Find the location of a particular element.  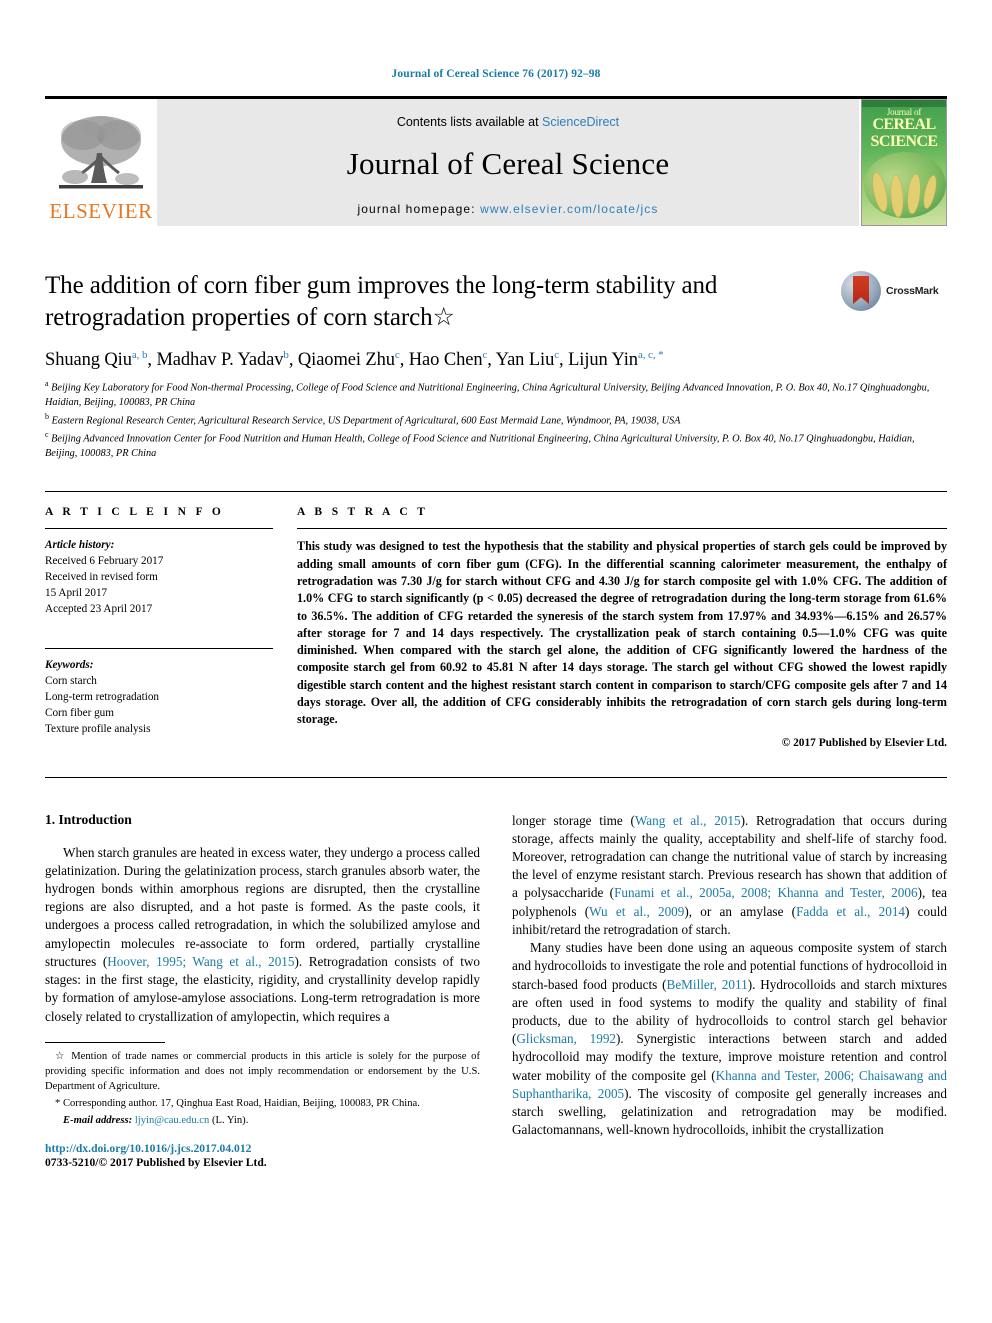

citation-link: BeMiller, 2011 is located at coordinates (707, 984).